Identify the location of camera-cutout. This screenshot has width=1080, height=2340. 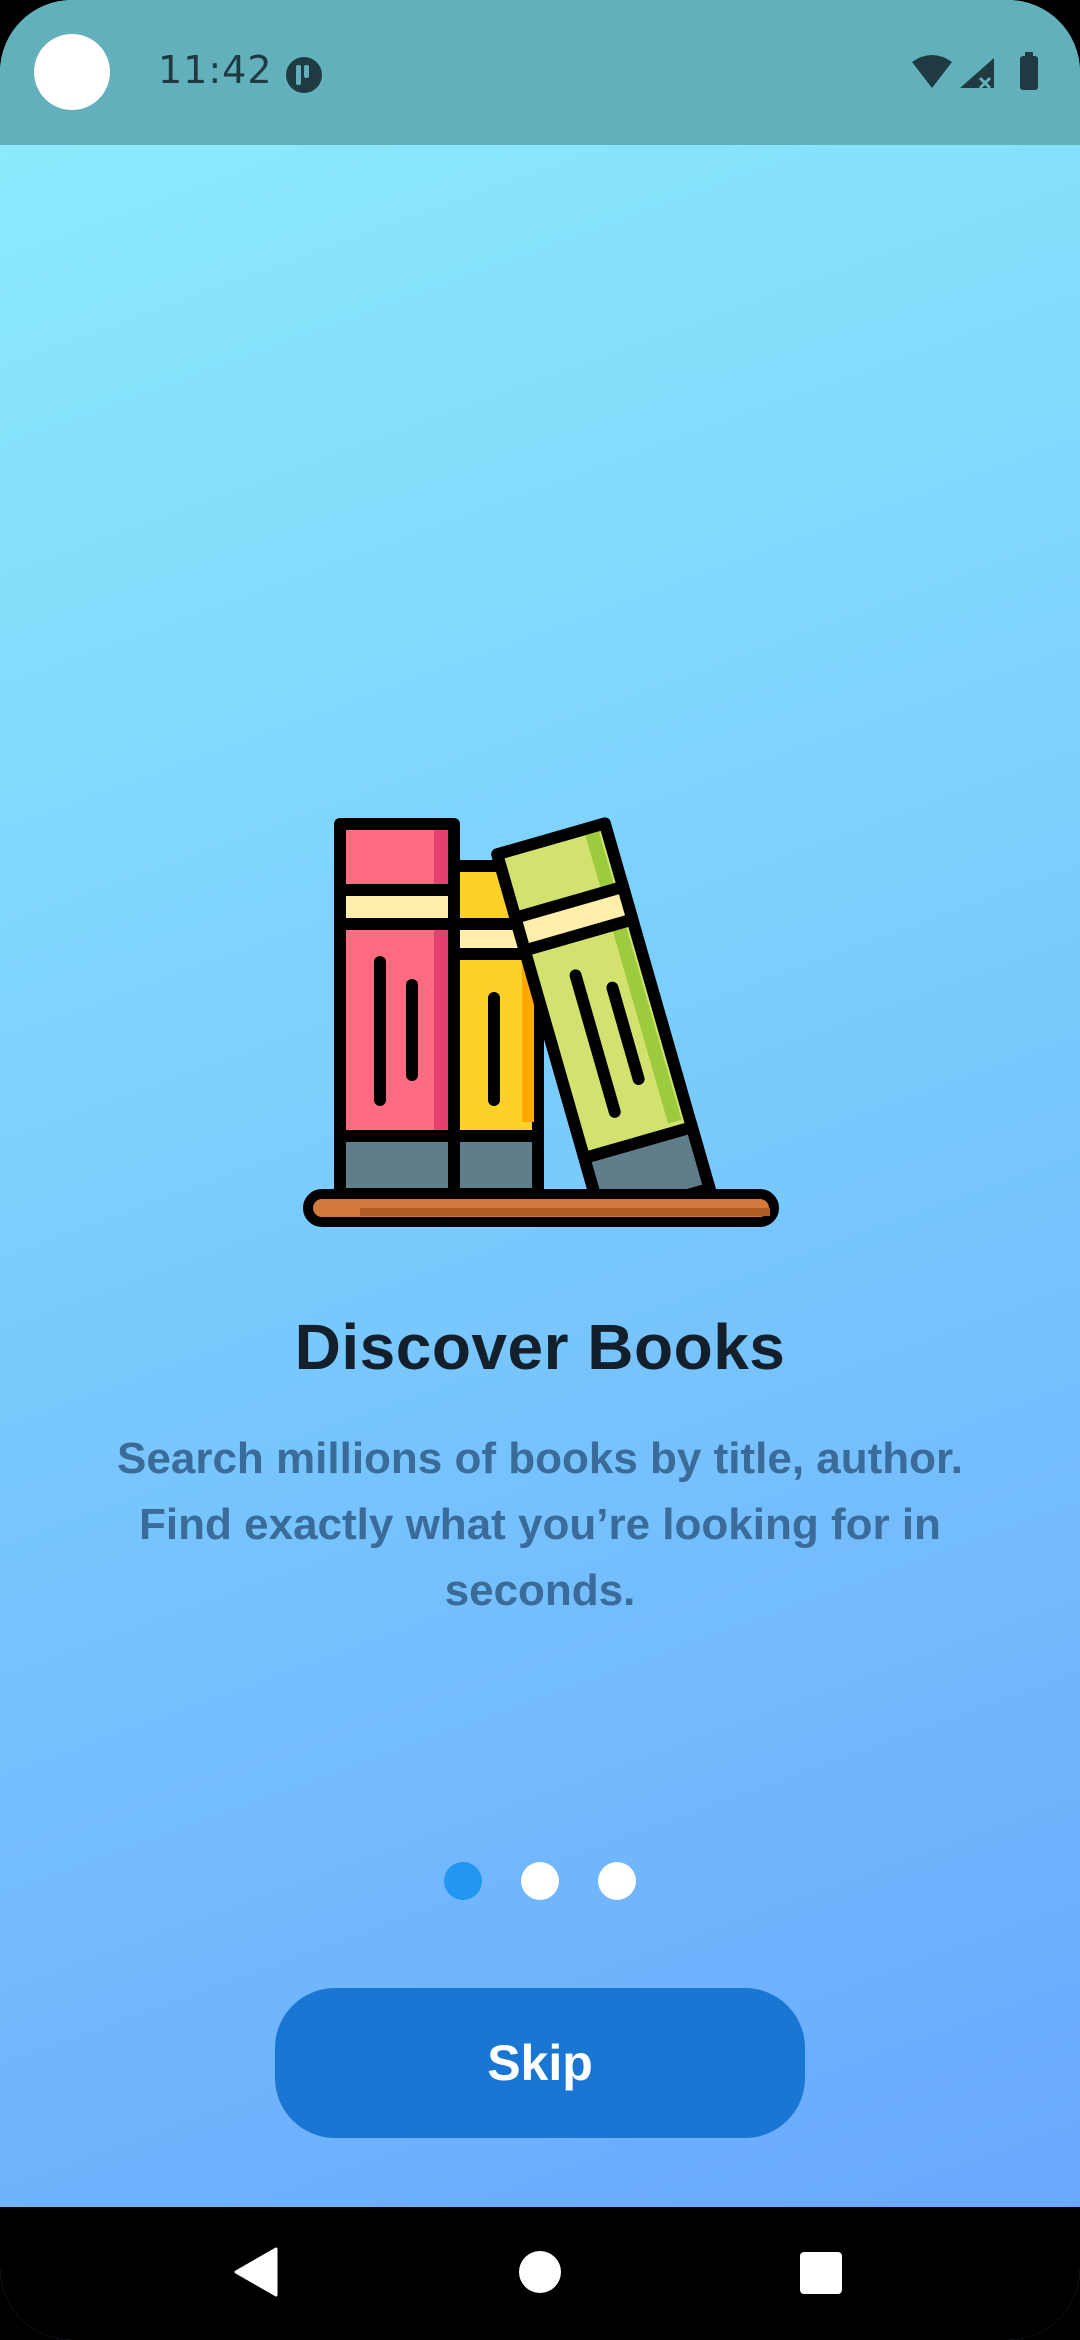
(72, 72).